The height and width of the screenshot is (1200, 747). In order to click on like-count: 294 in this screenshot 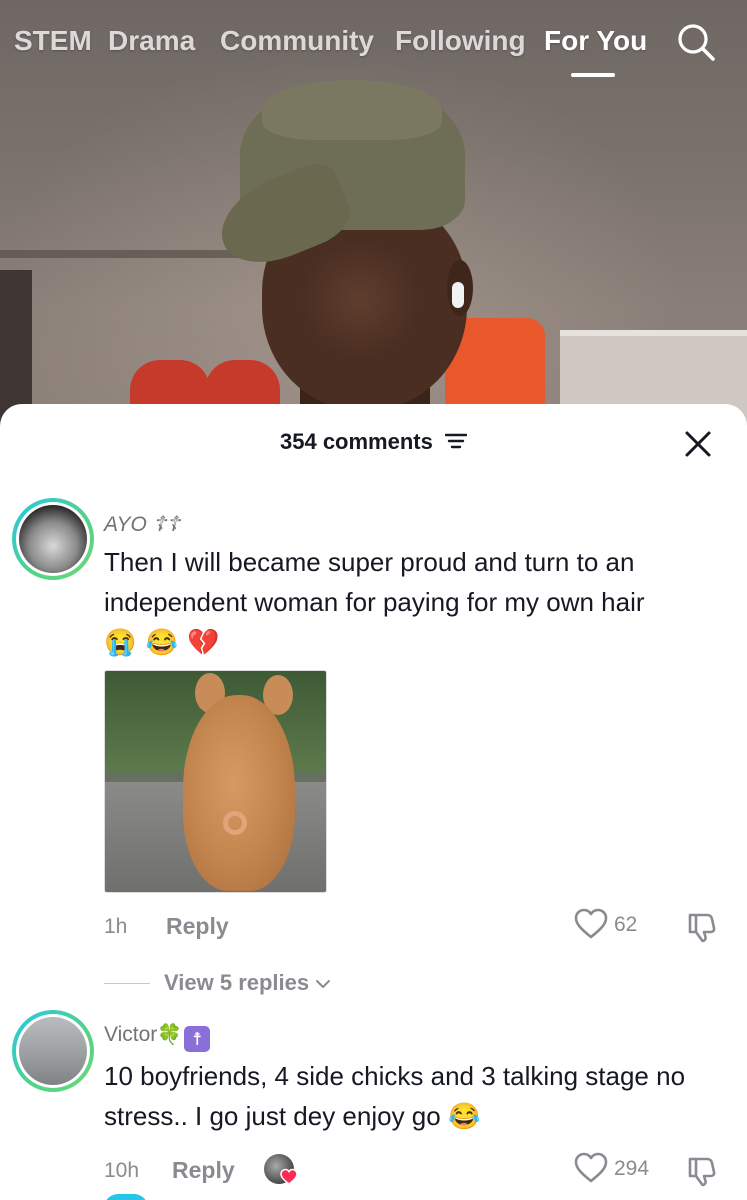, I will do `click(632, 1168)`.